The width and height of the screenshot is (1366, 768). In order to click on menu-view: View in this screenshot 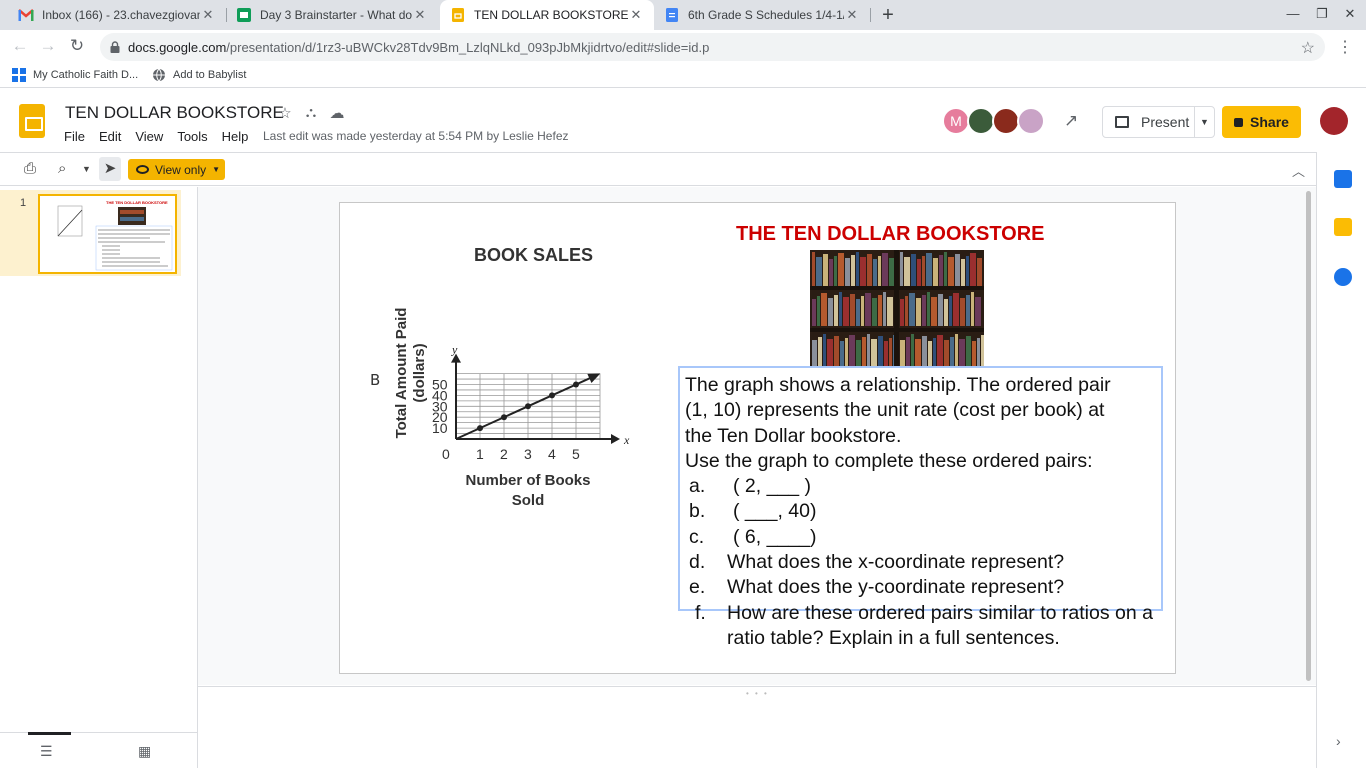, I will do `click(149, 136)`.